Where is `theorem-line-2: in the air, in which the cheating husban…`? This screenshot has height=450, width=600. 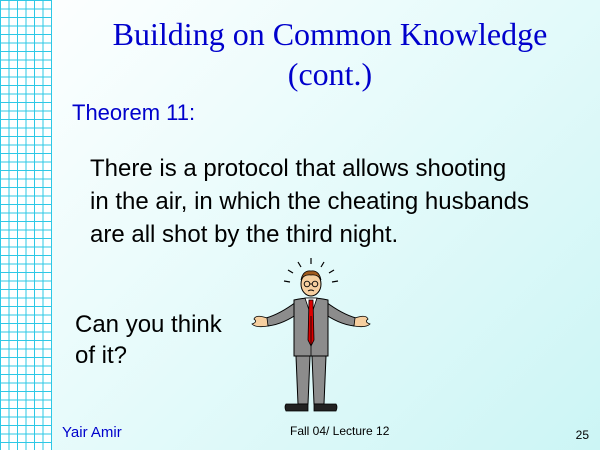 theorem-line-2: in the air, in which the cheating husban… is located at coordinates (309, 201).